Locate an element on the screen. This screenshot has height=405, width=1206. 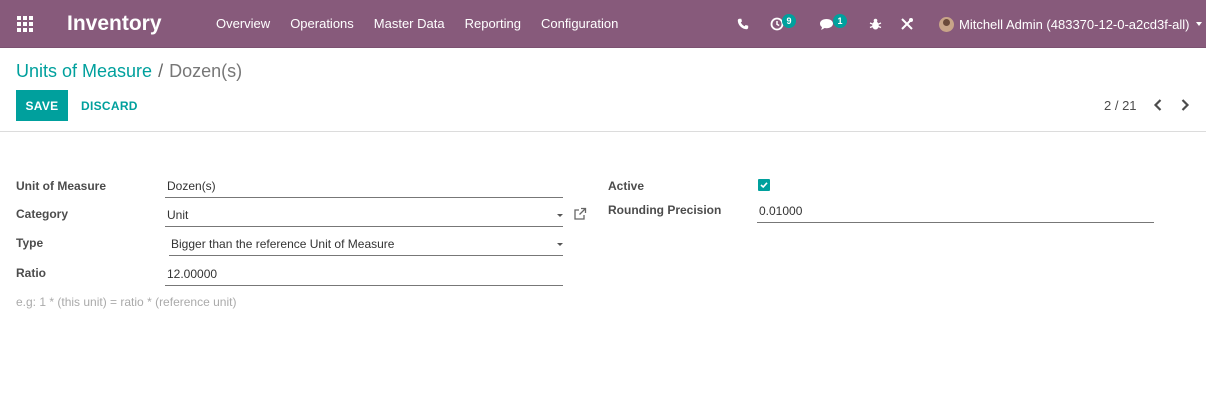
tools-icon is located at coordinates (907, 24).